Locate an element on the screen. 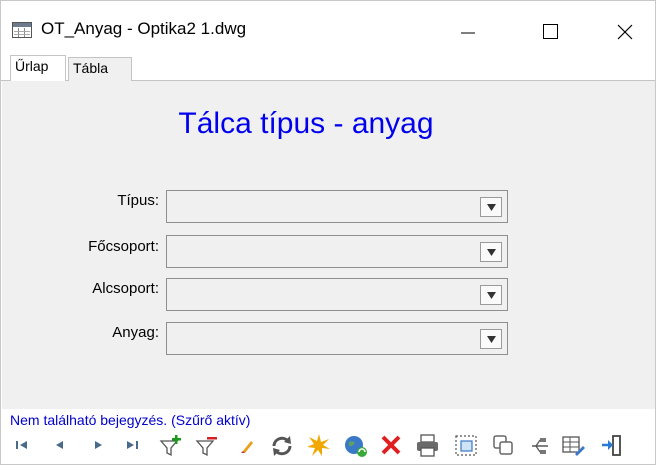  exit-button is located at coordinates (612, 445).